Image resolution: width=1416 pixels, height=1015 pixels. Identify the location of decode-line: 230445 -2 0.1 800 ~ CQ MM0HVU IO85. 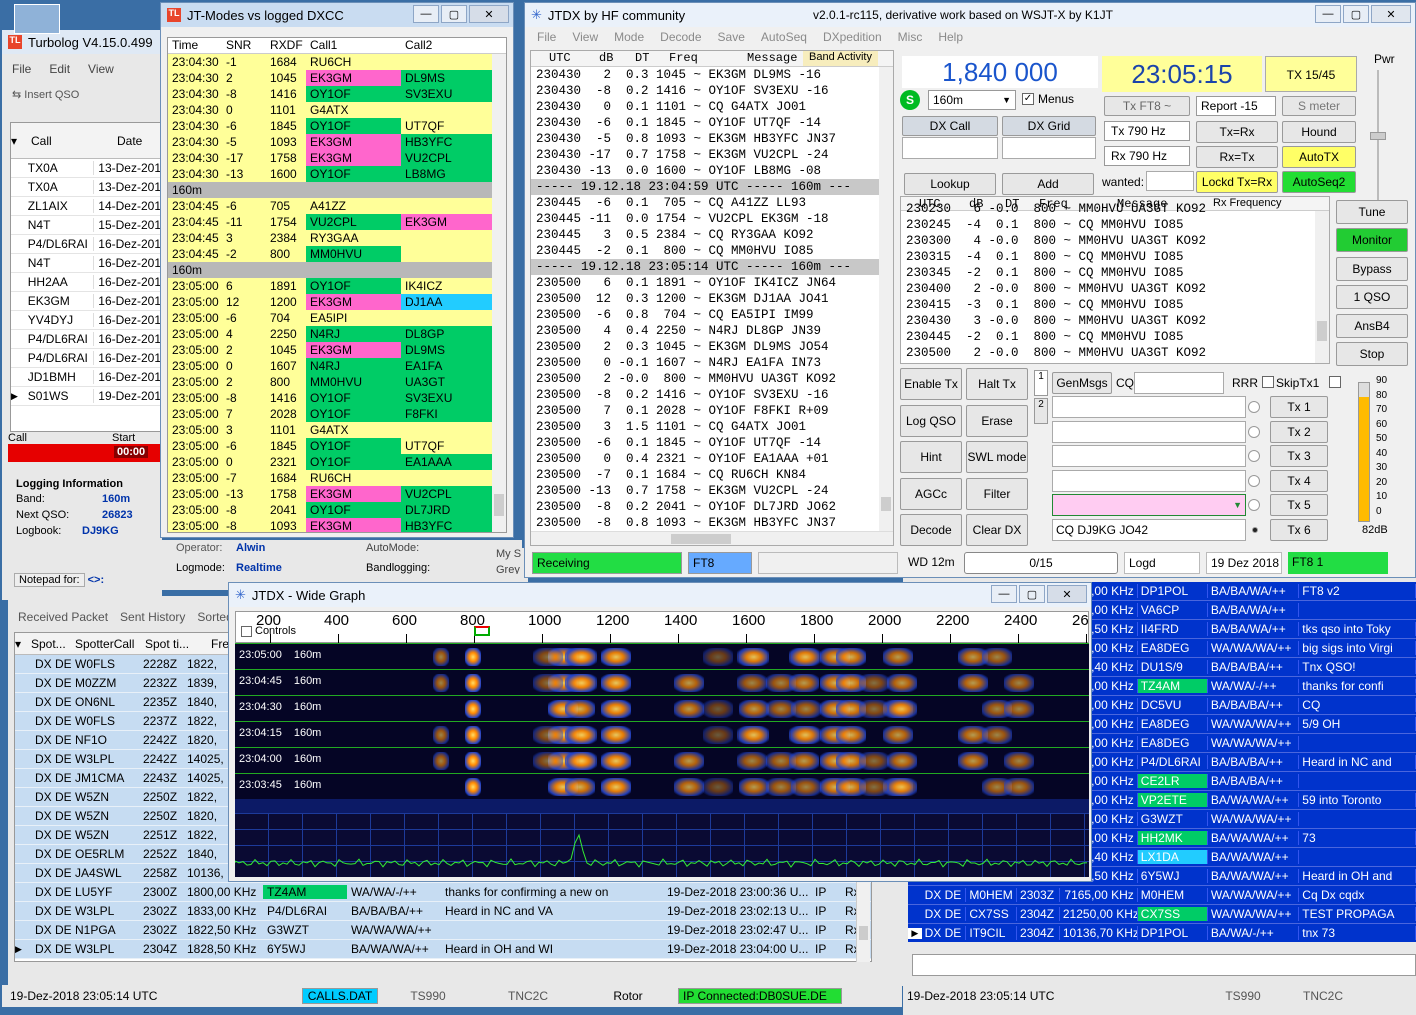
(714, 251).